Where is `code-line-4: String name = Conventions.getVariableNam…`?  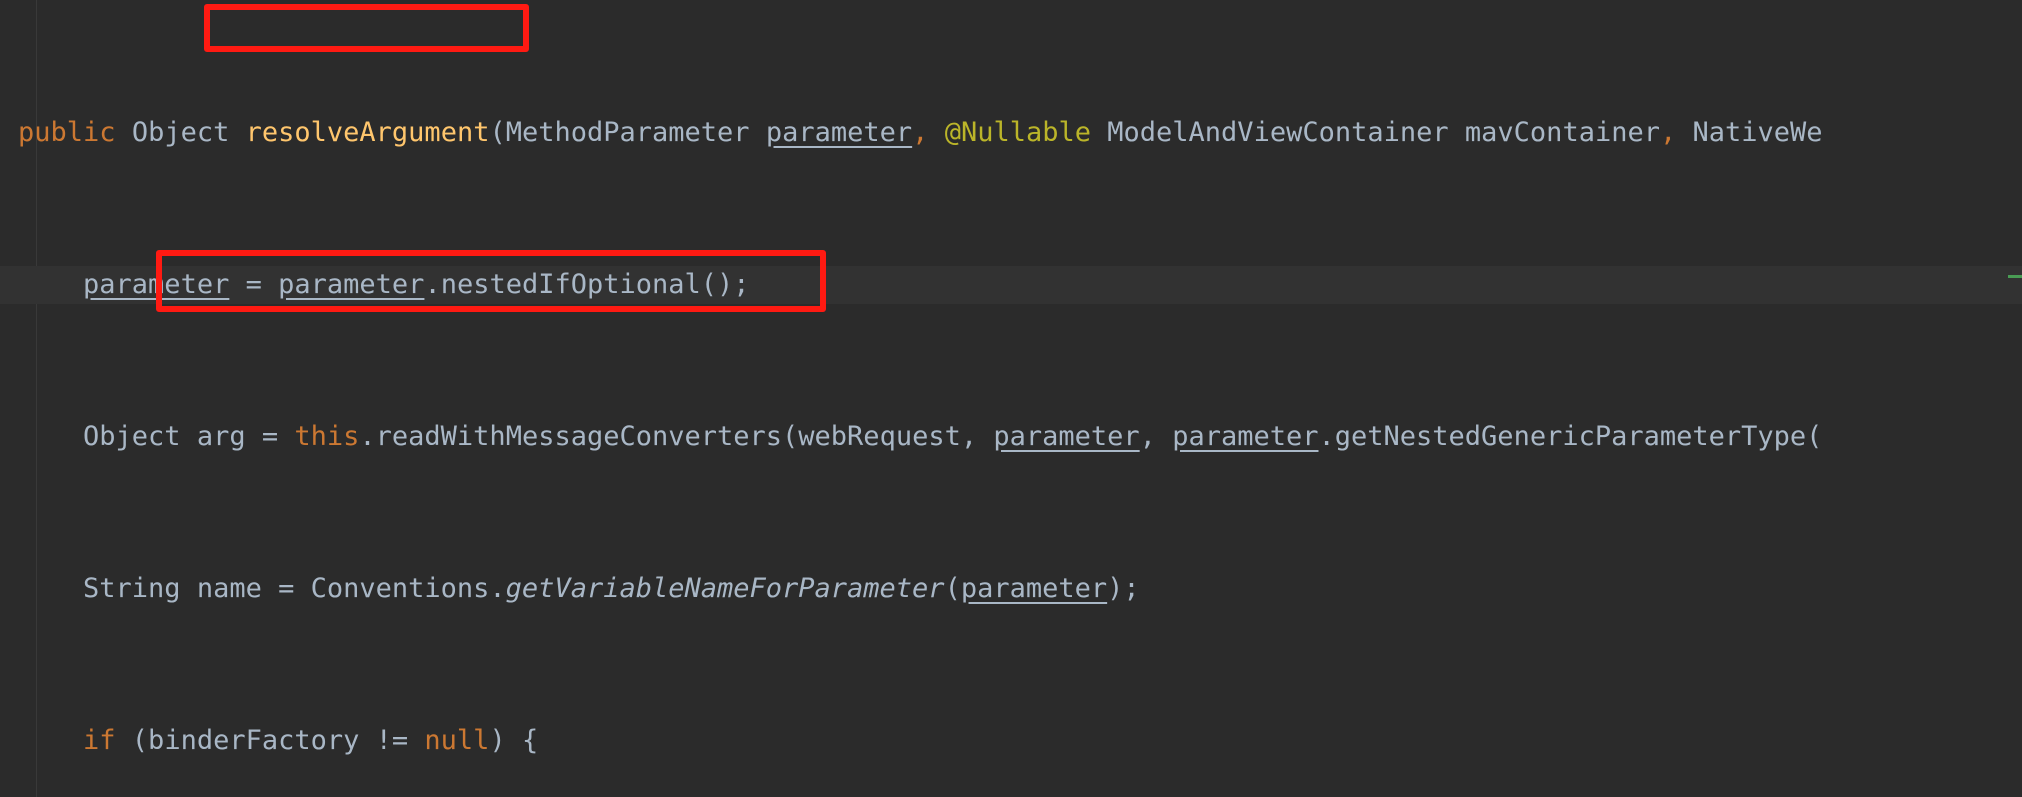
code-line-4: String name = Conventions.getVariableNam… is located at coordinates (1011, 589).